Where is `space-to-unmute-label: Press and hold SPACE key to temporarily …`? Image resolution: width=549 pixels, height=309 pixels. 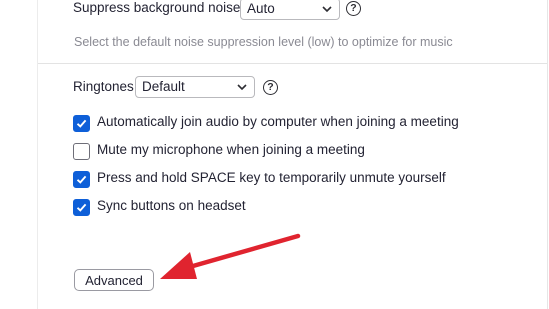
space-to-unmute-label: Press and hold SPACE key to temporarily … is located at coordinates (271, 177).